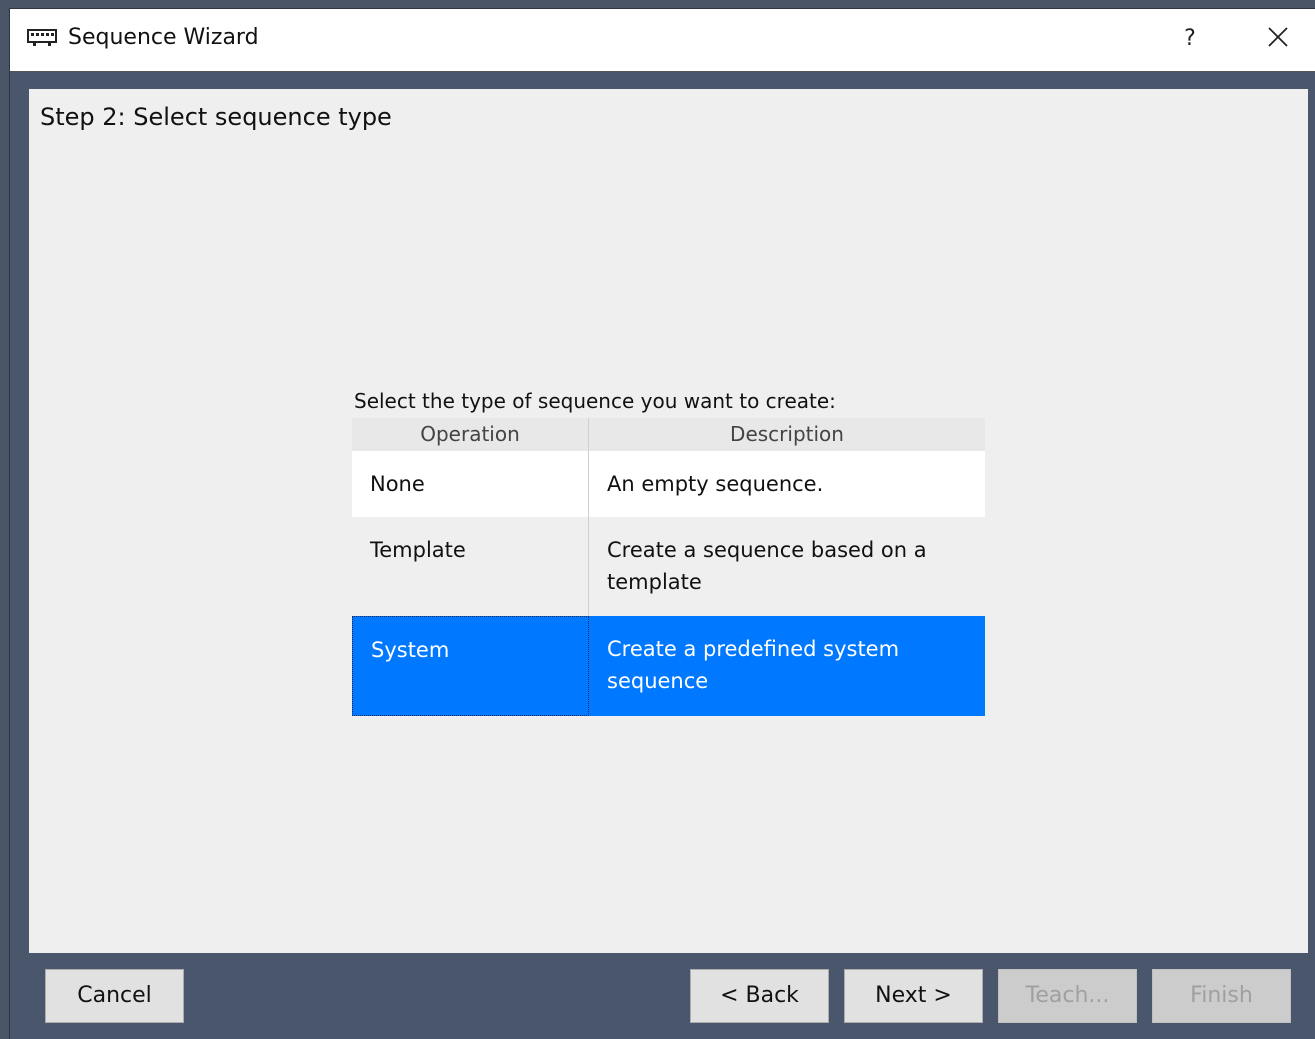 This screenshot has width=1315, height=1039. What do you see at coordinates (470, 566) in the screenshot?
I see `operation-cell: Template` at bounding box center [470, 566].